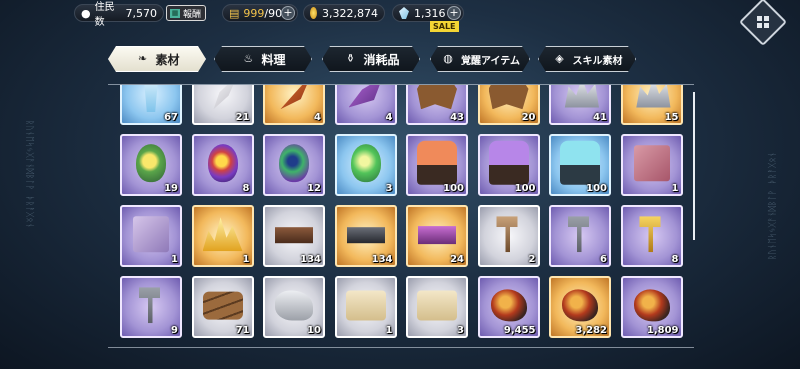 The image size is (800, 369). I want to click on stone-block-icon, so click(294, 305).